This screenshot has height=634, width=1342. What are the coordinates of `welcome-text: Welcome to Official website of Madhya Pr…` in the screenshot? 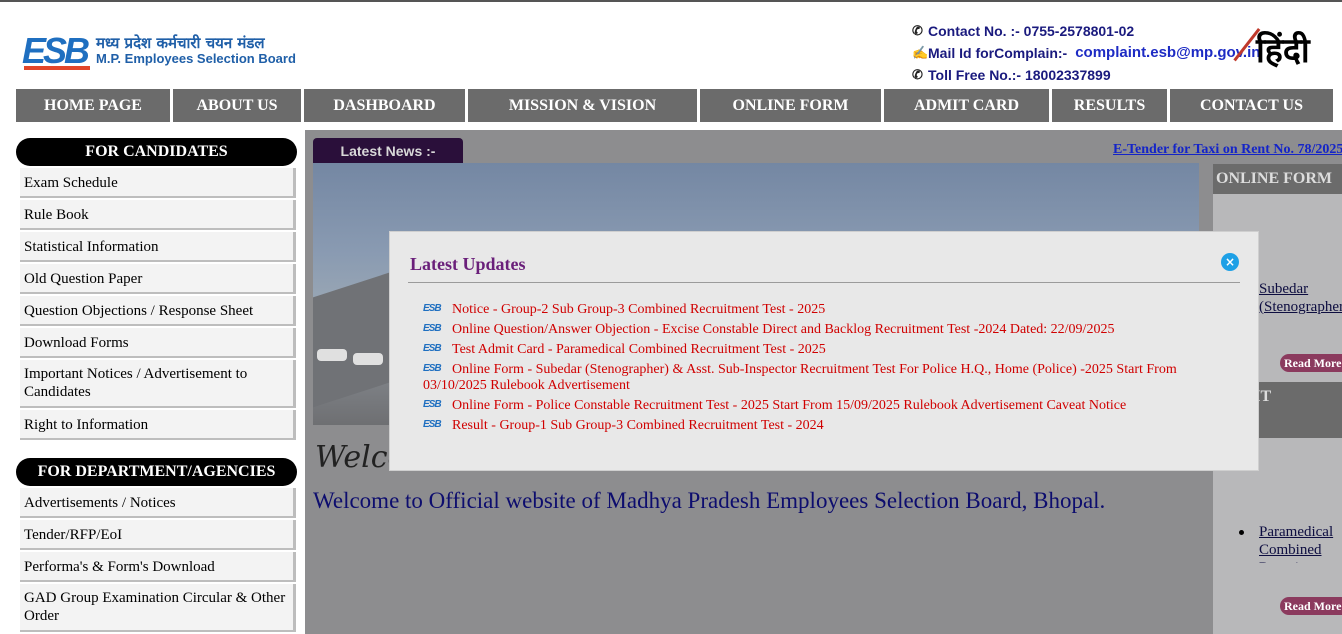 It's located at (709, 500).